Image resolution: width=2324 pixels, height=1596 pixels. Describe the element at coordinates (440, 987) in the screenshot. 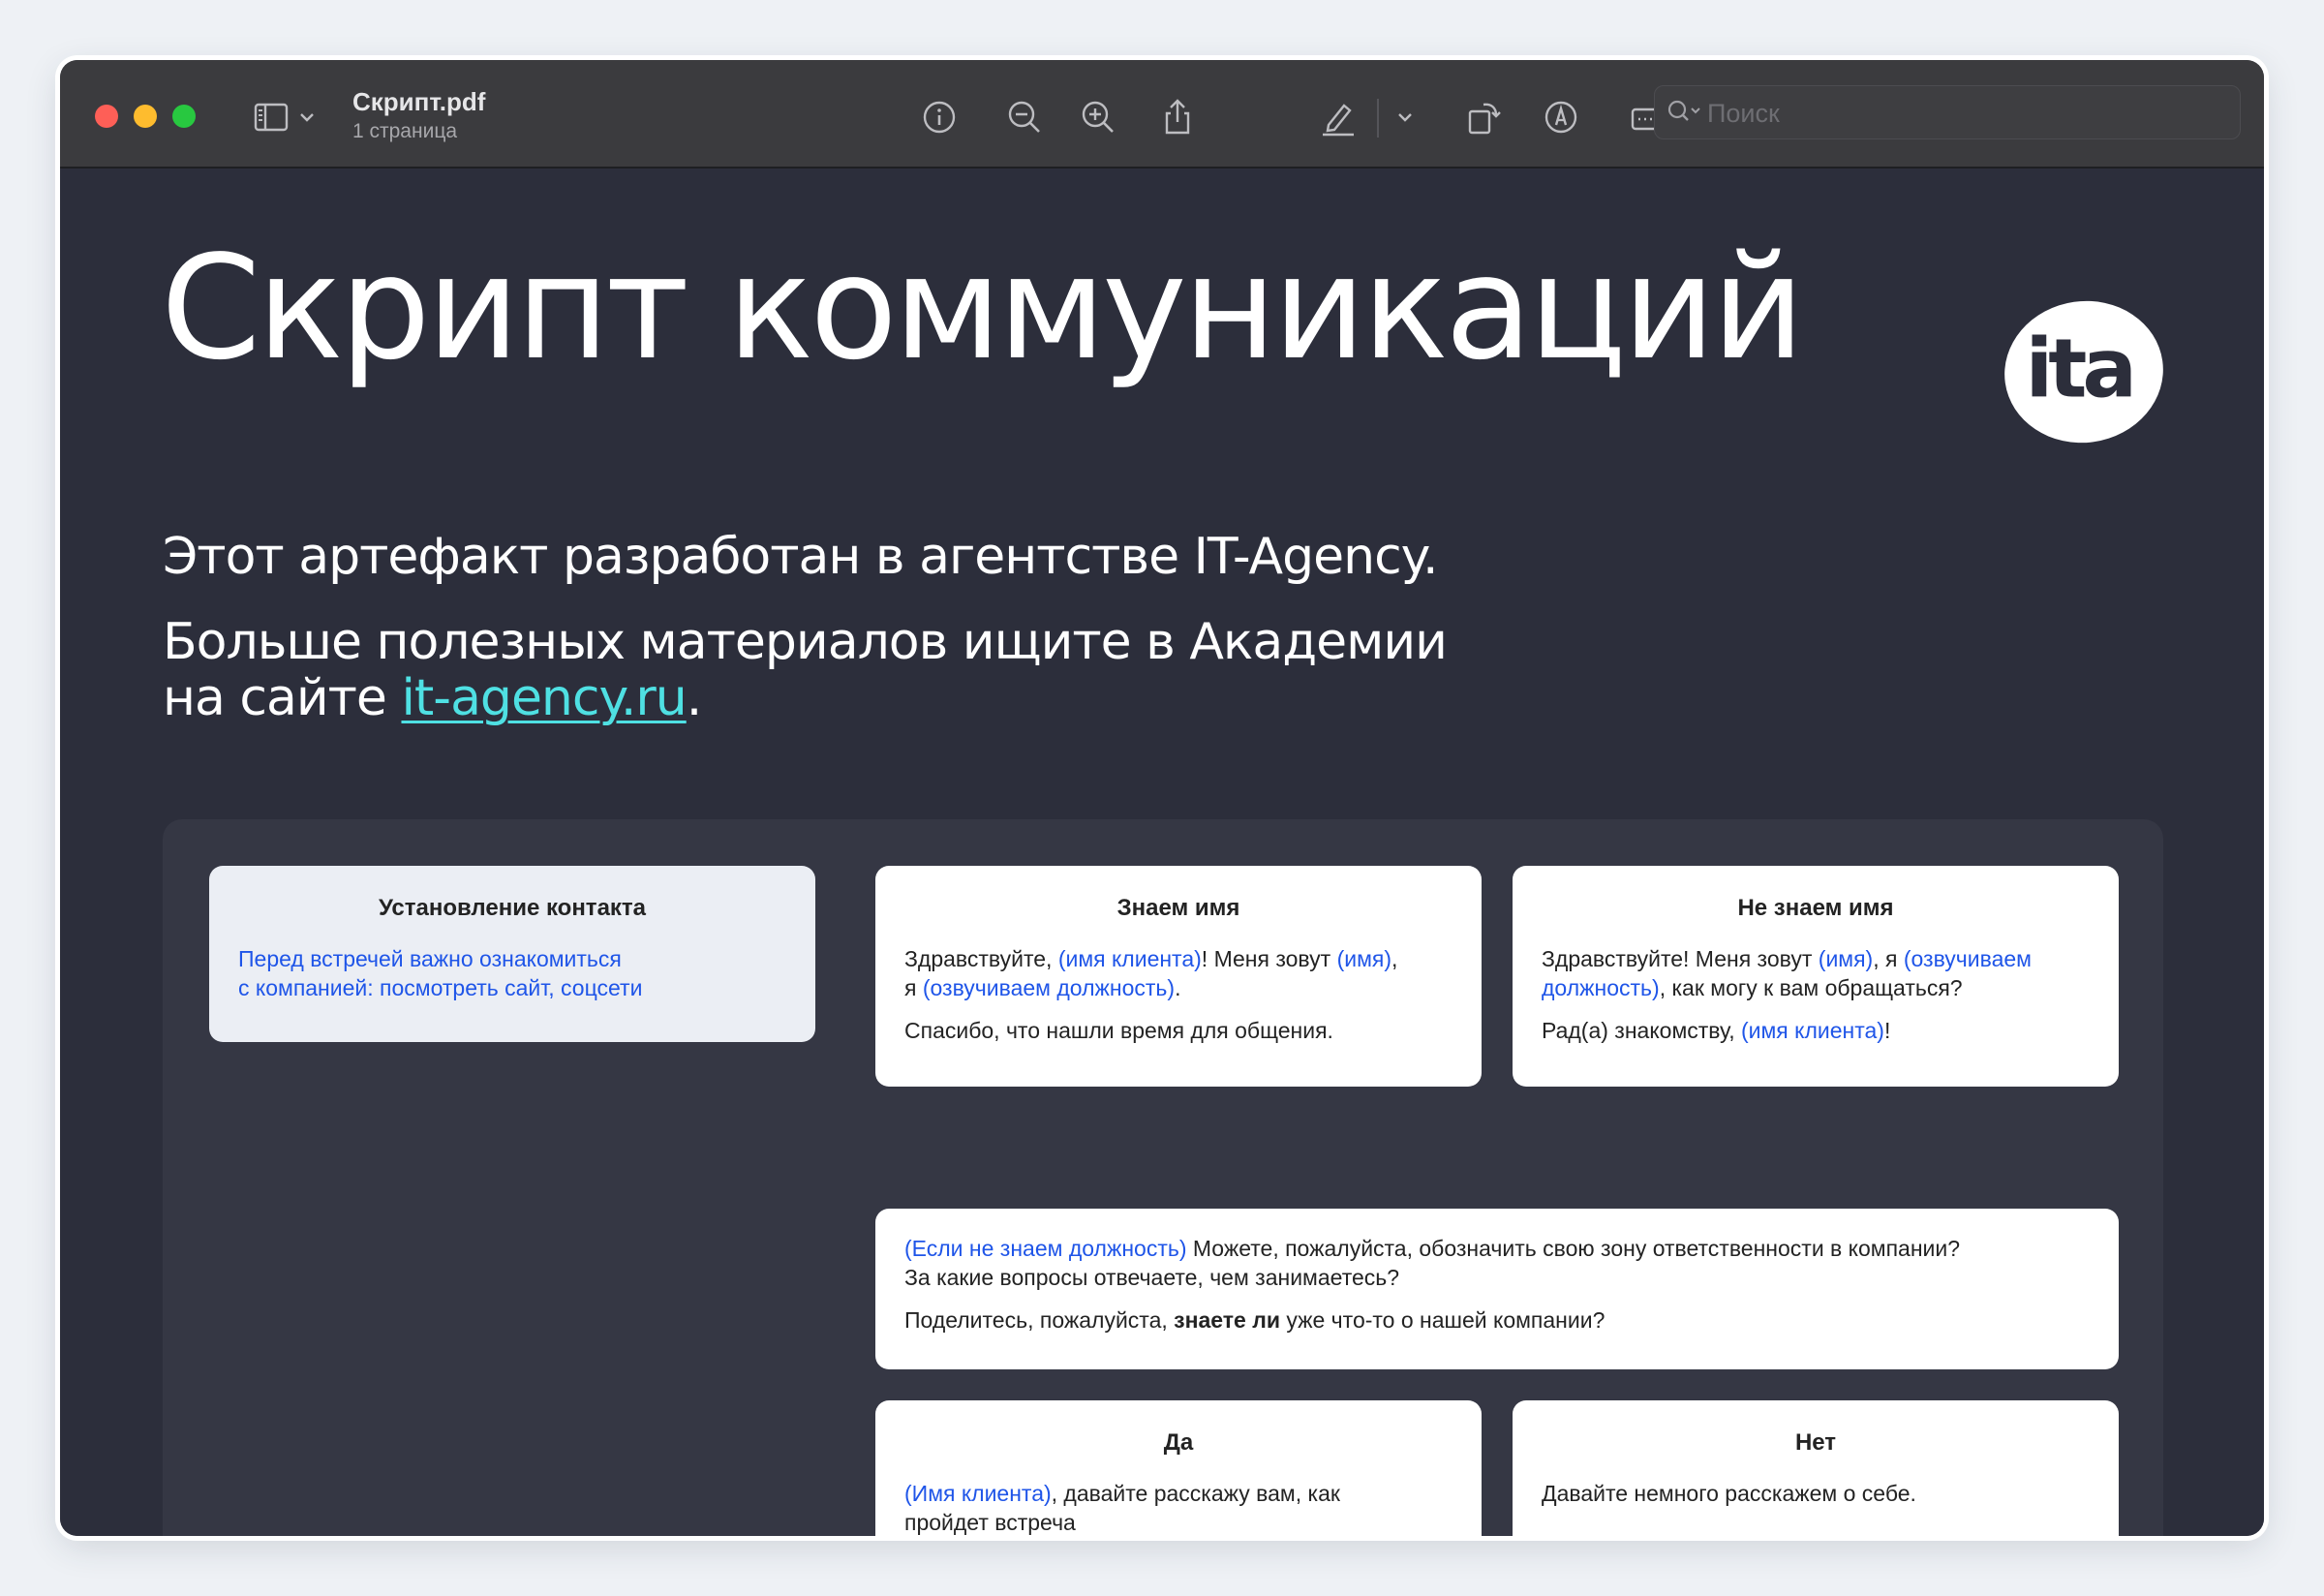

I see `card-text: с компанией: посмотреть сайт, соцсети` at that location.